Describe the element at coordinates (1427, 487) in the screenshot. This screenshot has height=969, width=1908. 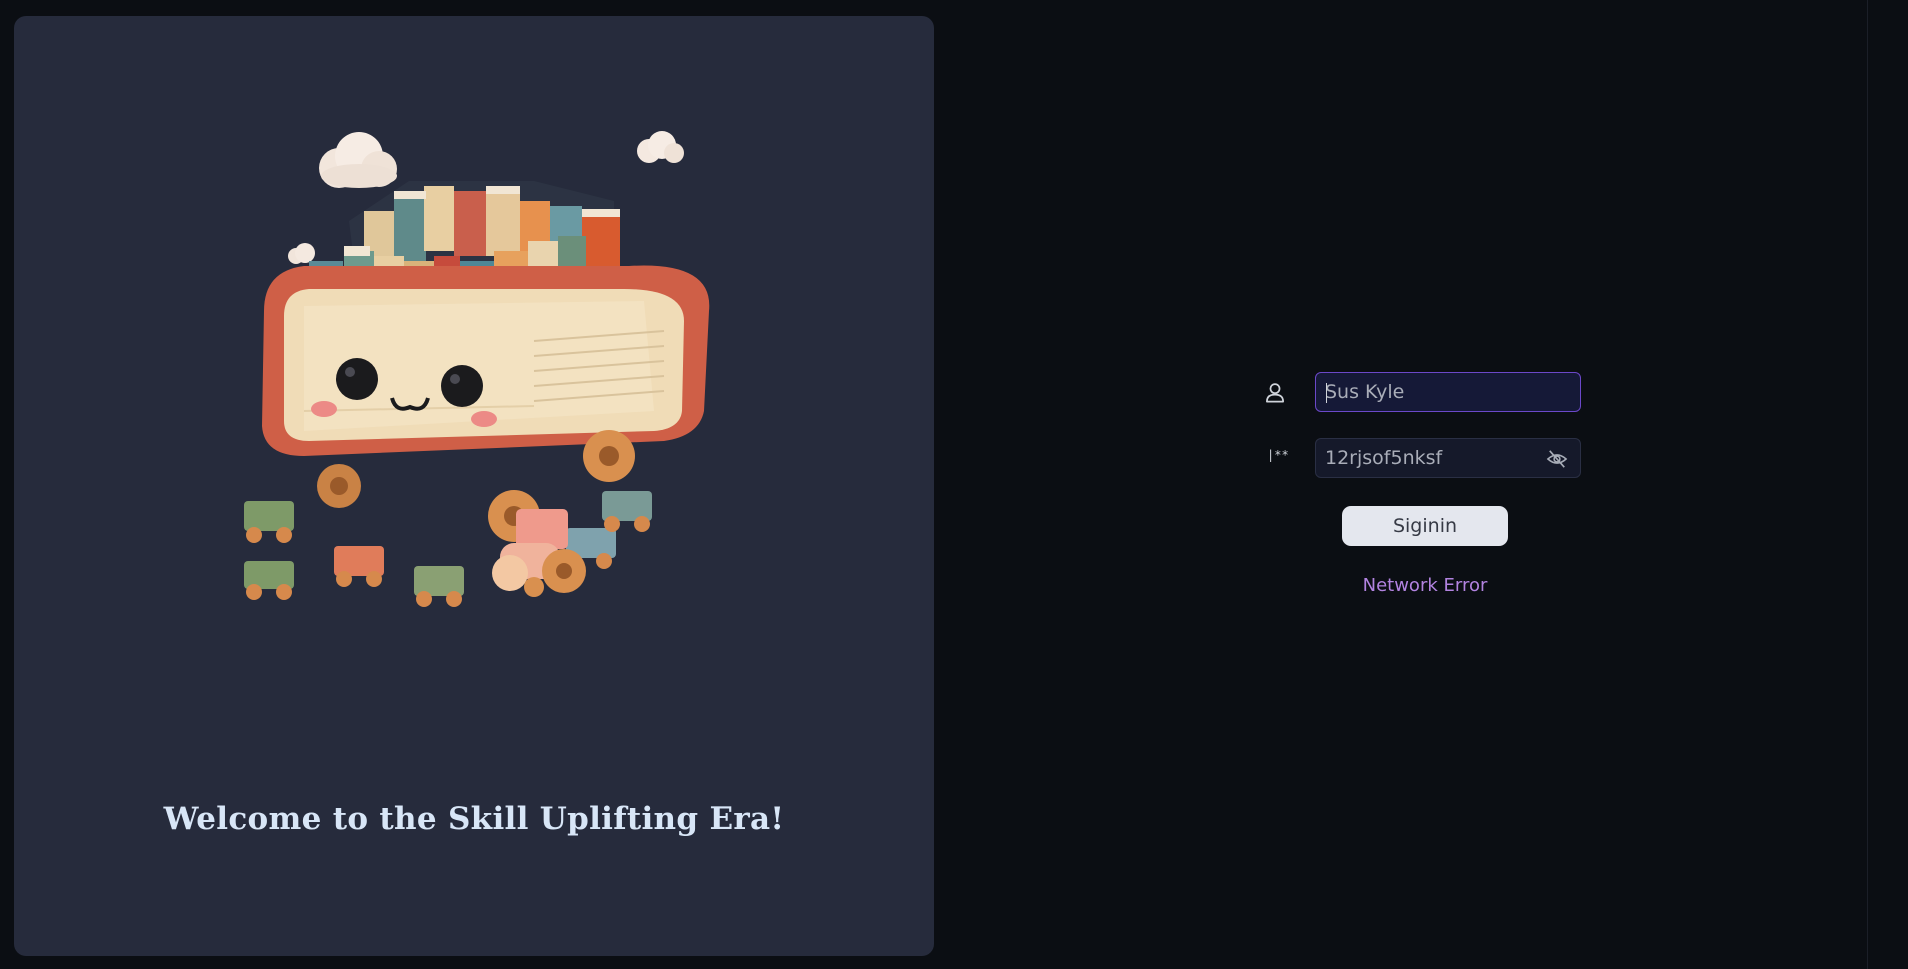
I see `login-form: |** Siginin Network Error` at that location.